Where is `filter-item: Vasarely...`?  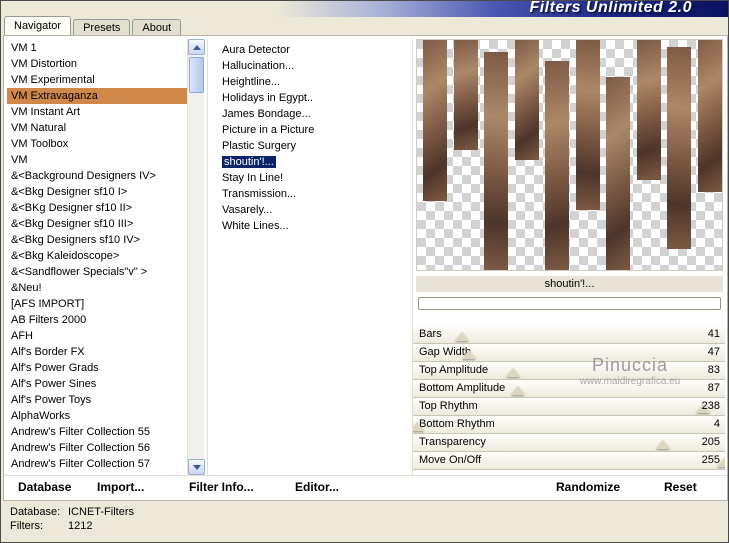
filter-item: Vasarely... is located at coordinates (308, 210).